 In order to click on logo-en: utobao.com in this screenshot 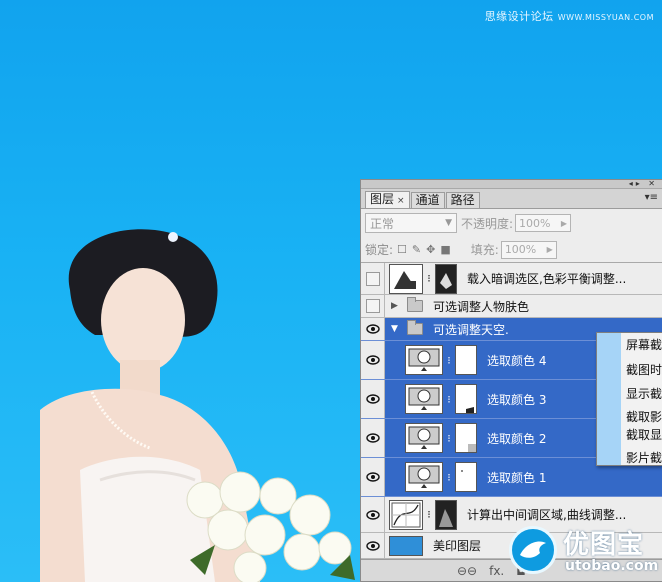, I will do `click(612, 566)`.